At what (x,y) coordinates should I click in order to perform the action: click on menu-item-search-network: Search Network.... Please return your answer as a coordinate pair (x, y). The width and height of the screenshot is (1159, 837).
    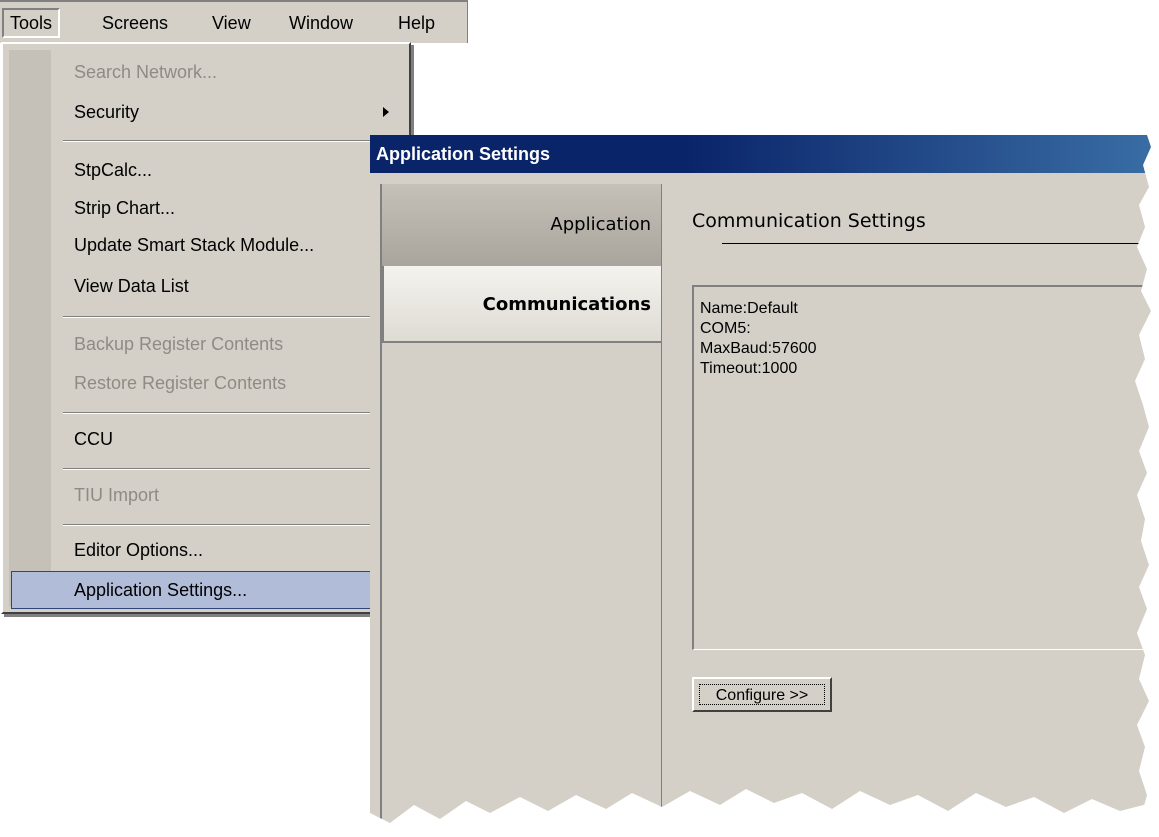
    Looking at the image, I should click on (146, 72).